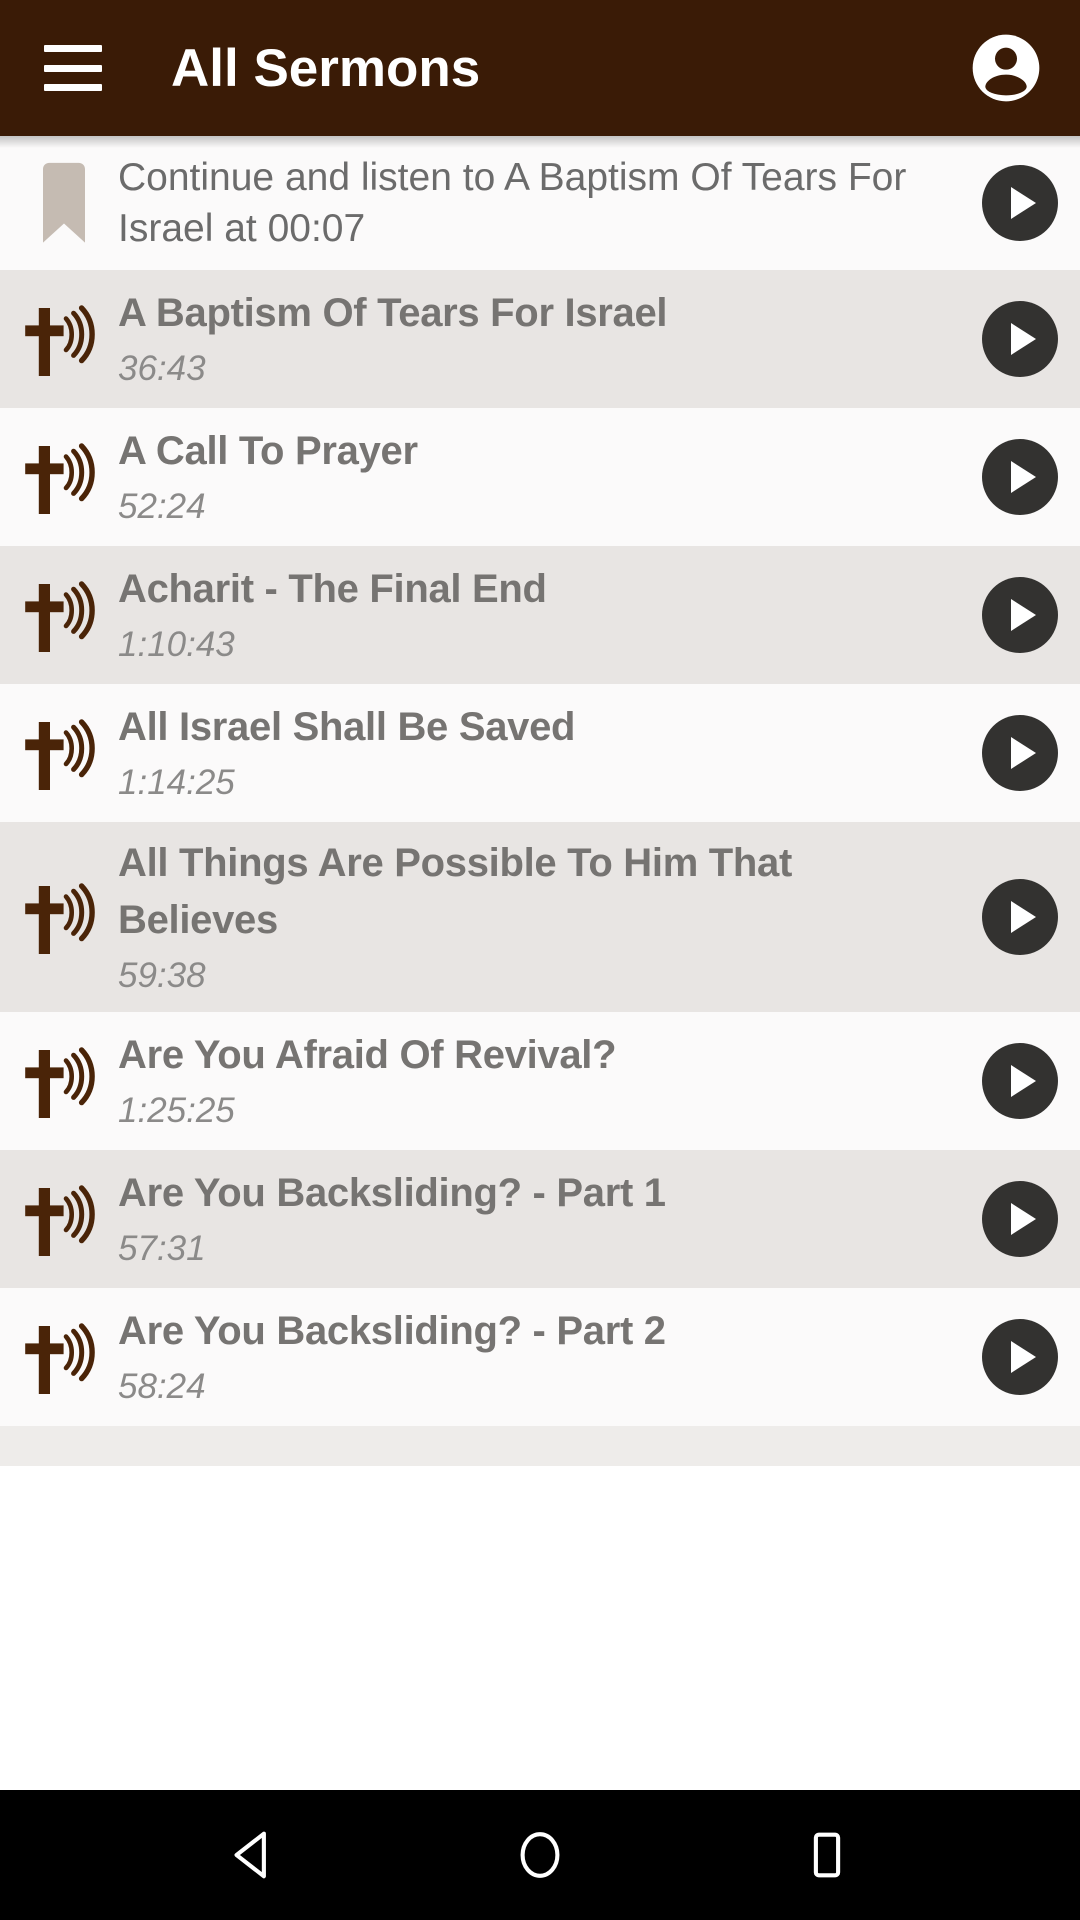  I want to click on sermon-duration: 57:31, so click(162, 1248).